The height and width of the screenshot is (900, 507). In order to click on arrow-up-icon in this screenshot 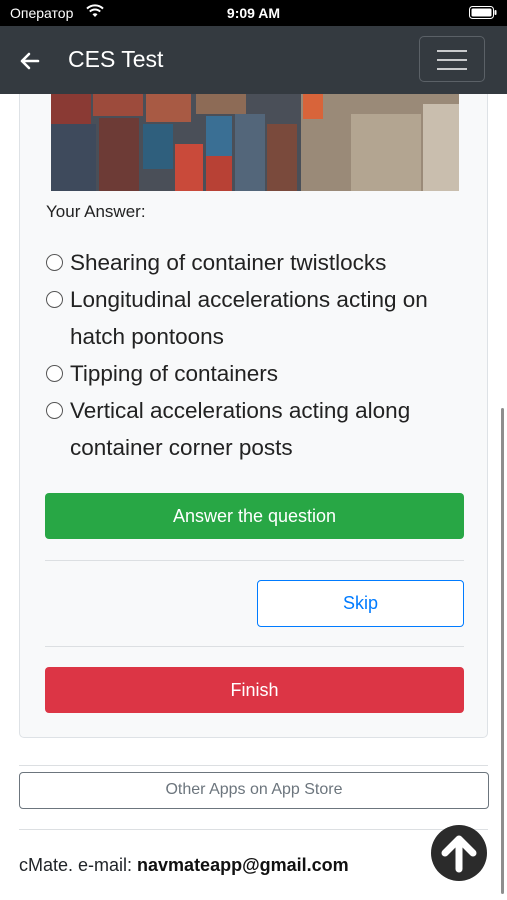, I will do `click(459, 854)`.